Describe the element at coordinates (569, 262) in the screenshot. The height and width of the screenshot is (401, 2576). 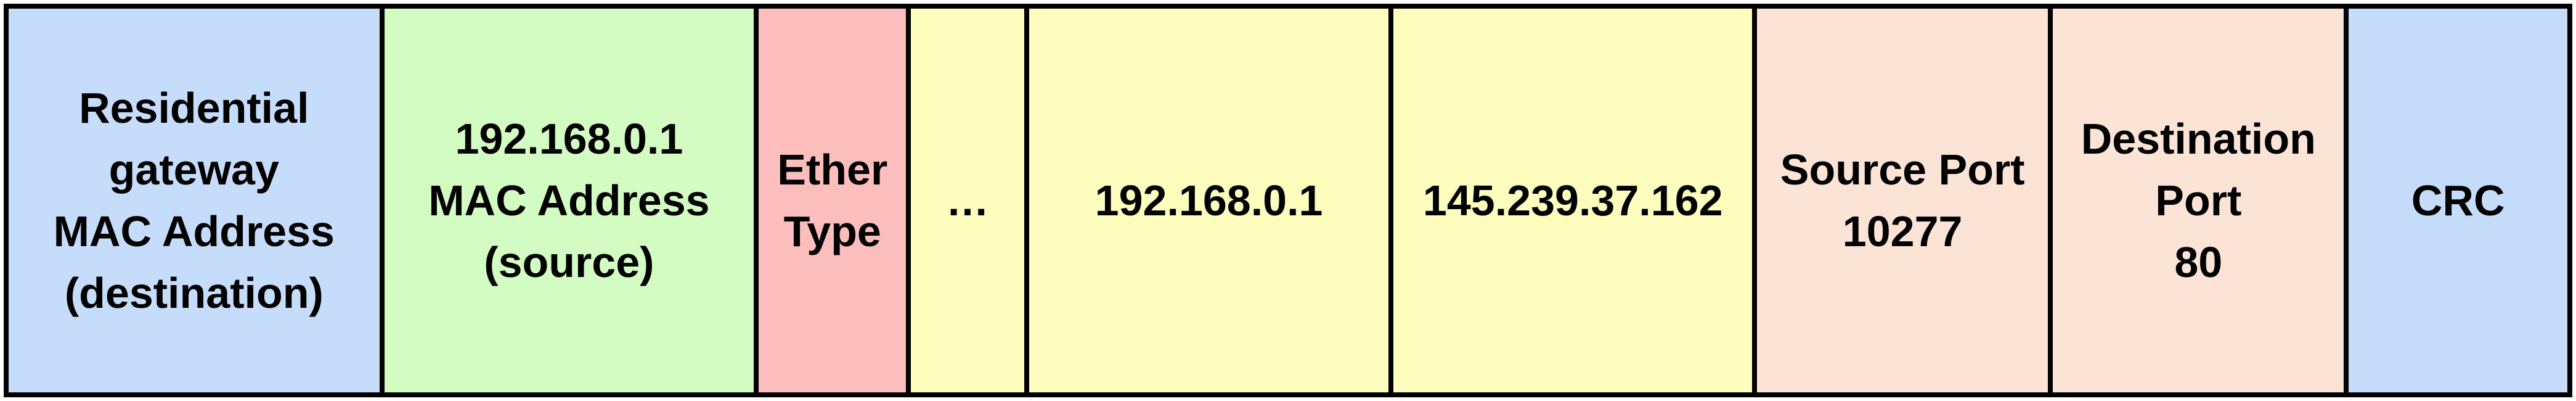
I see `field-label-line: (source)` at that location.